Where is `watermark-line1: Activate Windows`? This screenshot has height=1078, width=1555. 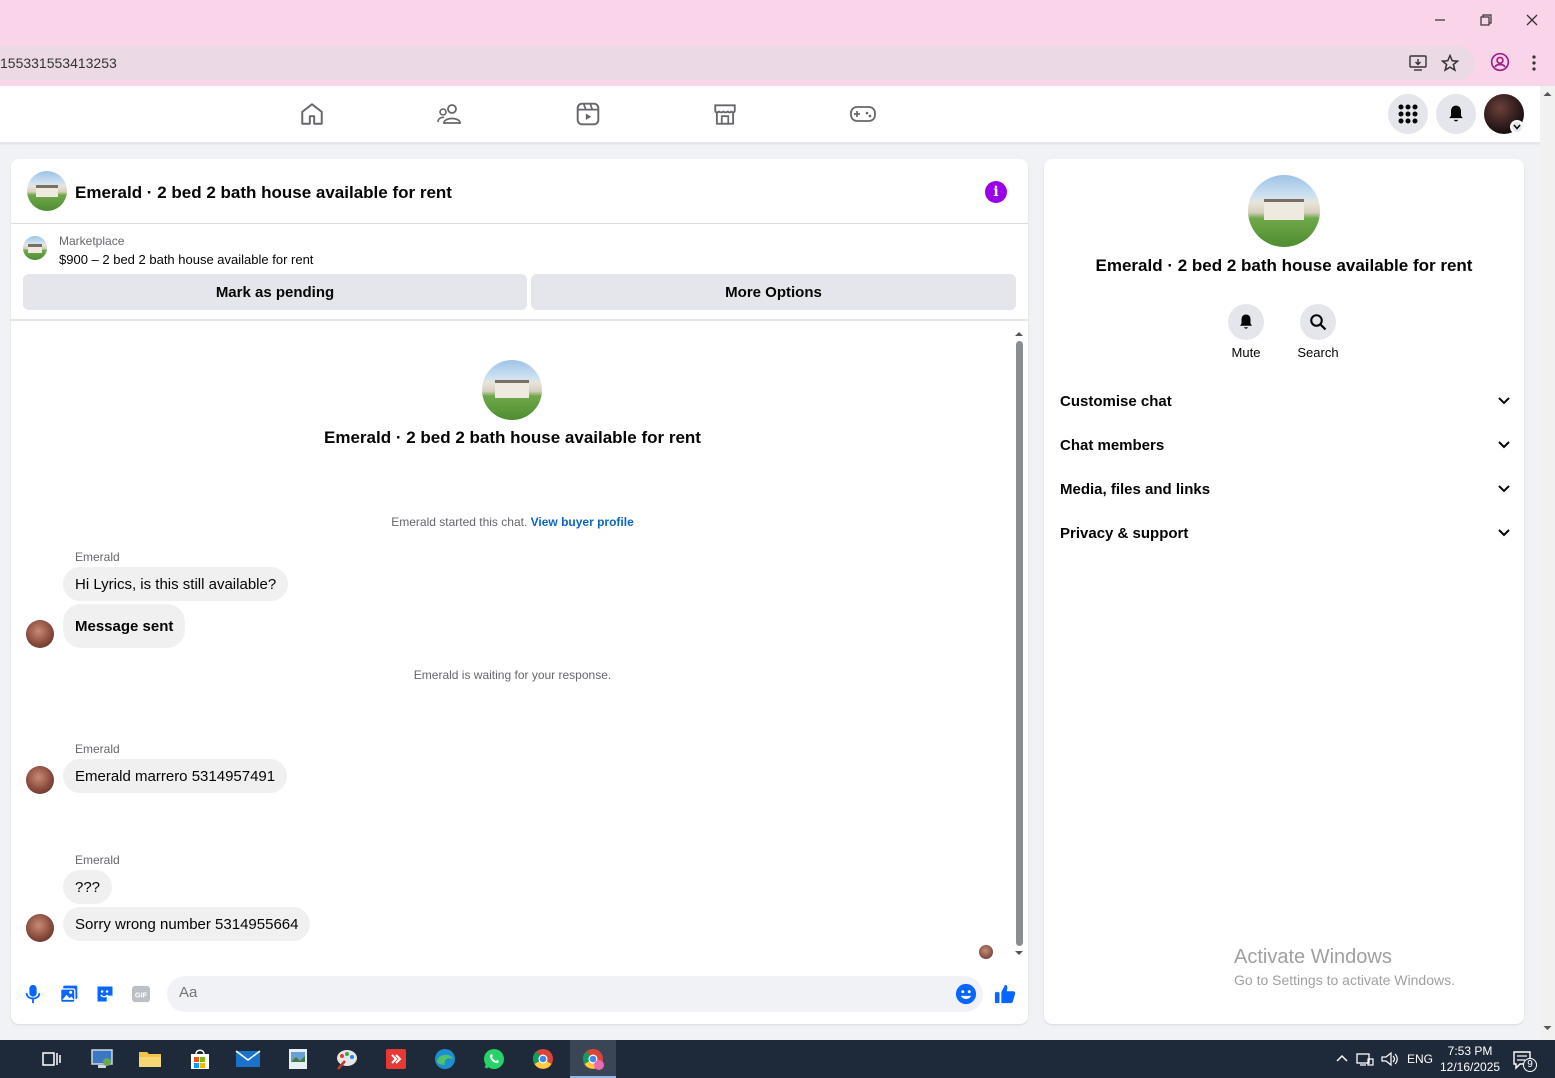 watermark-line1: Activate Windows is located at coordinates (1313, 957).